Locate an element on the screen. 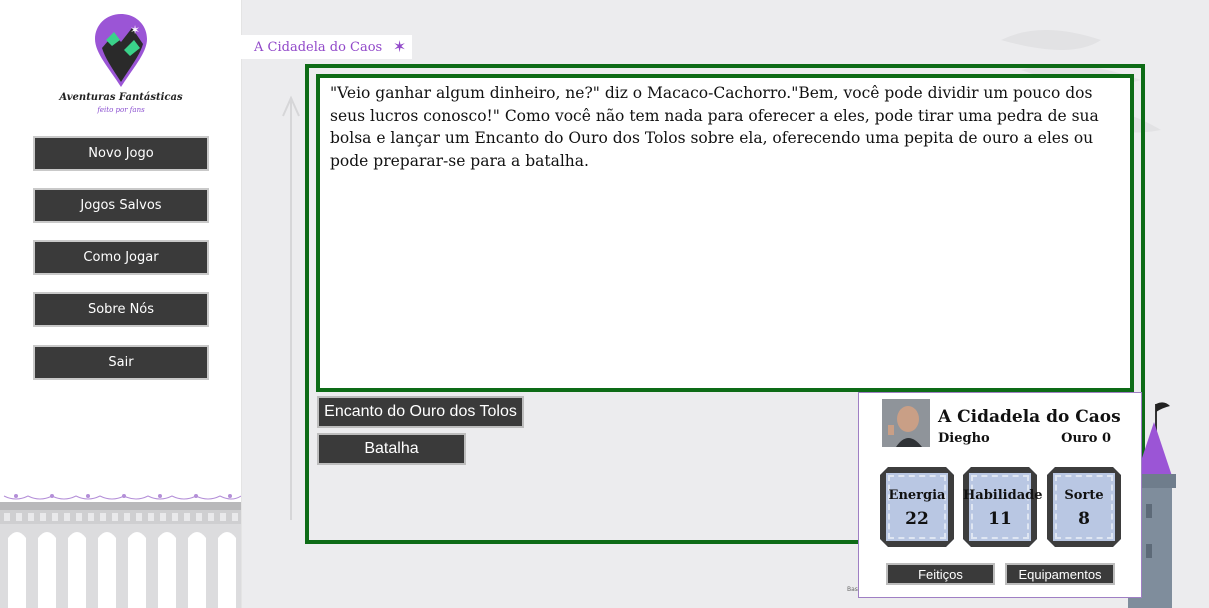 The width and height of the screenshot is (1209, 608). new-game-button: Novo Jogo is located at coordinates (121, 153).